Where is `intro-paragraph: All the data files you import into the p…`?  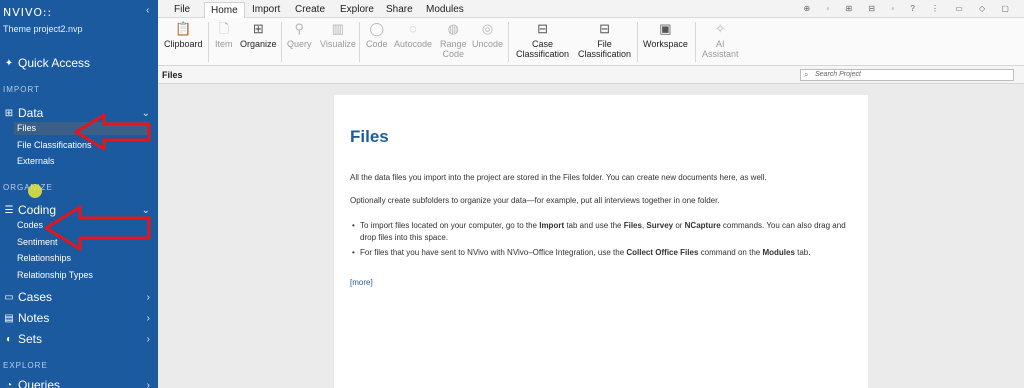
intro-paragraph: All the data files you import into the p… is located at coordinates (558, 177).